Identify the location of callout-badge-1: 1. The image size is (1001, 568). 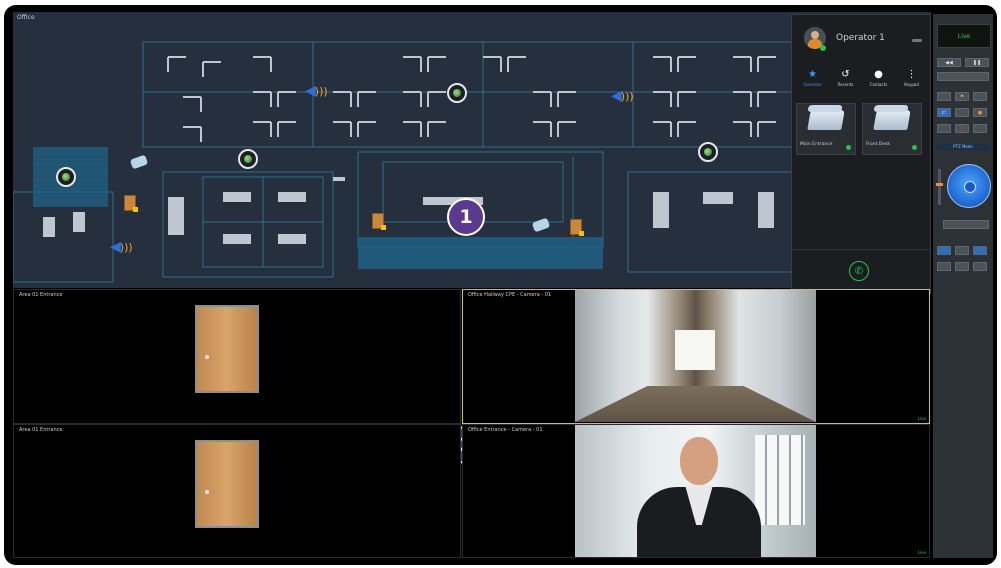
(466, 217).